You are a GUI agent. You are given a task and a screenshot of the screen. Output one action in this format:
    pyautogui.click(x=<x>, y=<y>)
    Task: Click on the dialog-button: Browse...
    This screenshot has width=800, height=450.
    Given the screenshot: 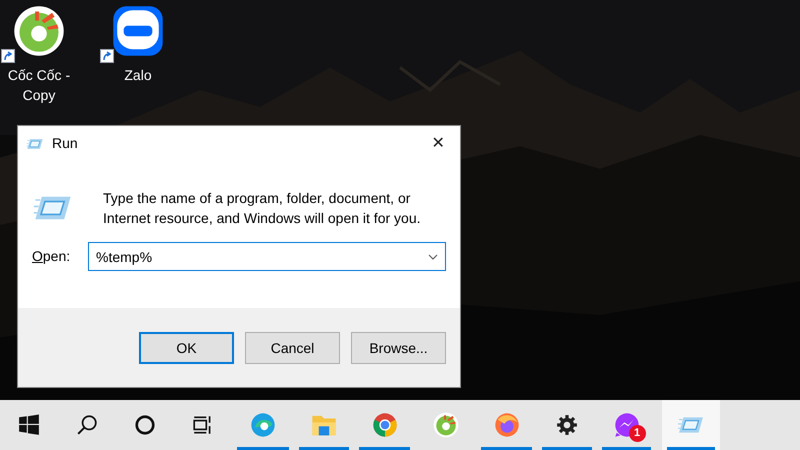 What is the action you would take?
    pyautogui.click(x=398, y=348)
    